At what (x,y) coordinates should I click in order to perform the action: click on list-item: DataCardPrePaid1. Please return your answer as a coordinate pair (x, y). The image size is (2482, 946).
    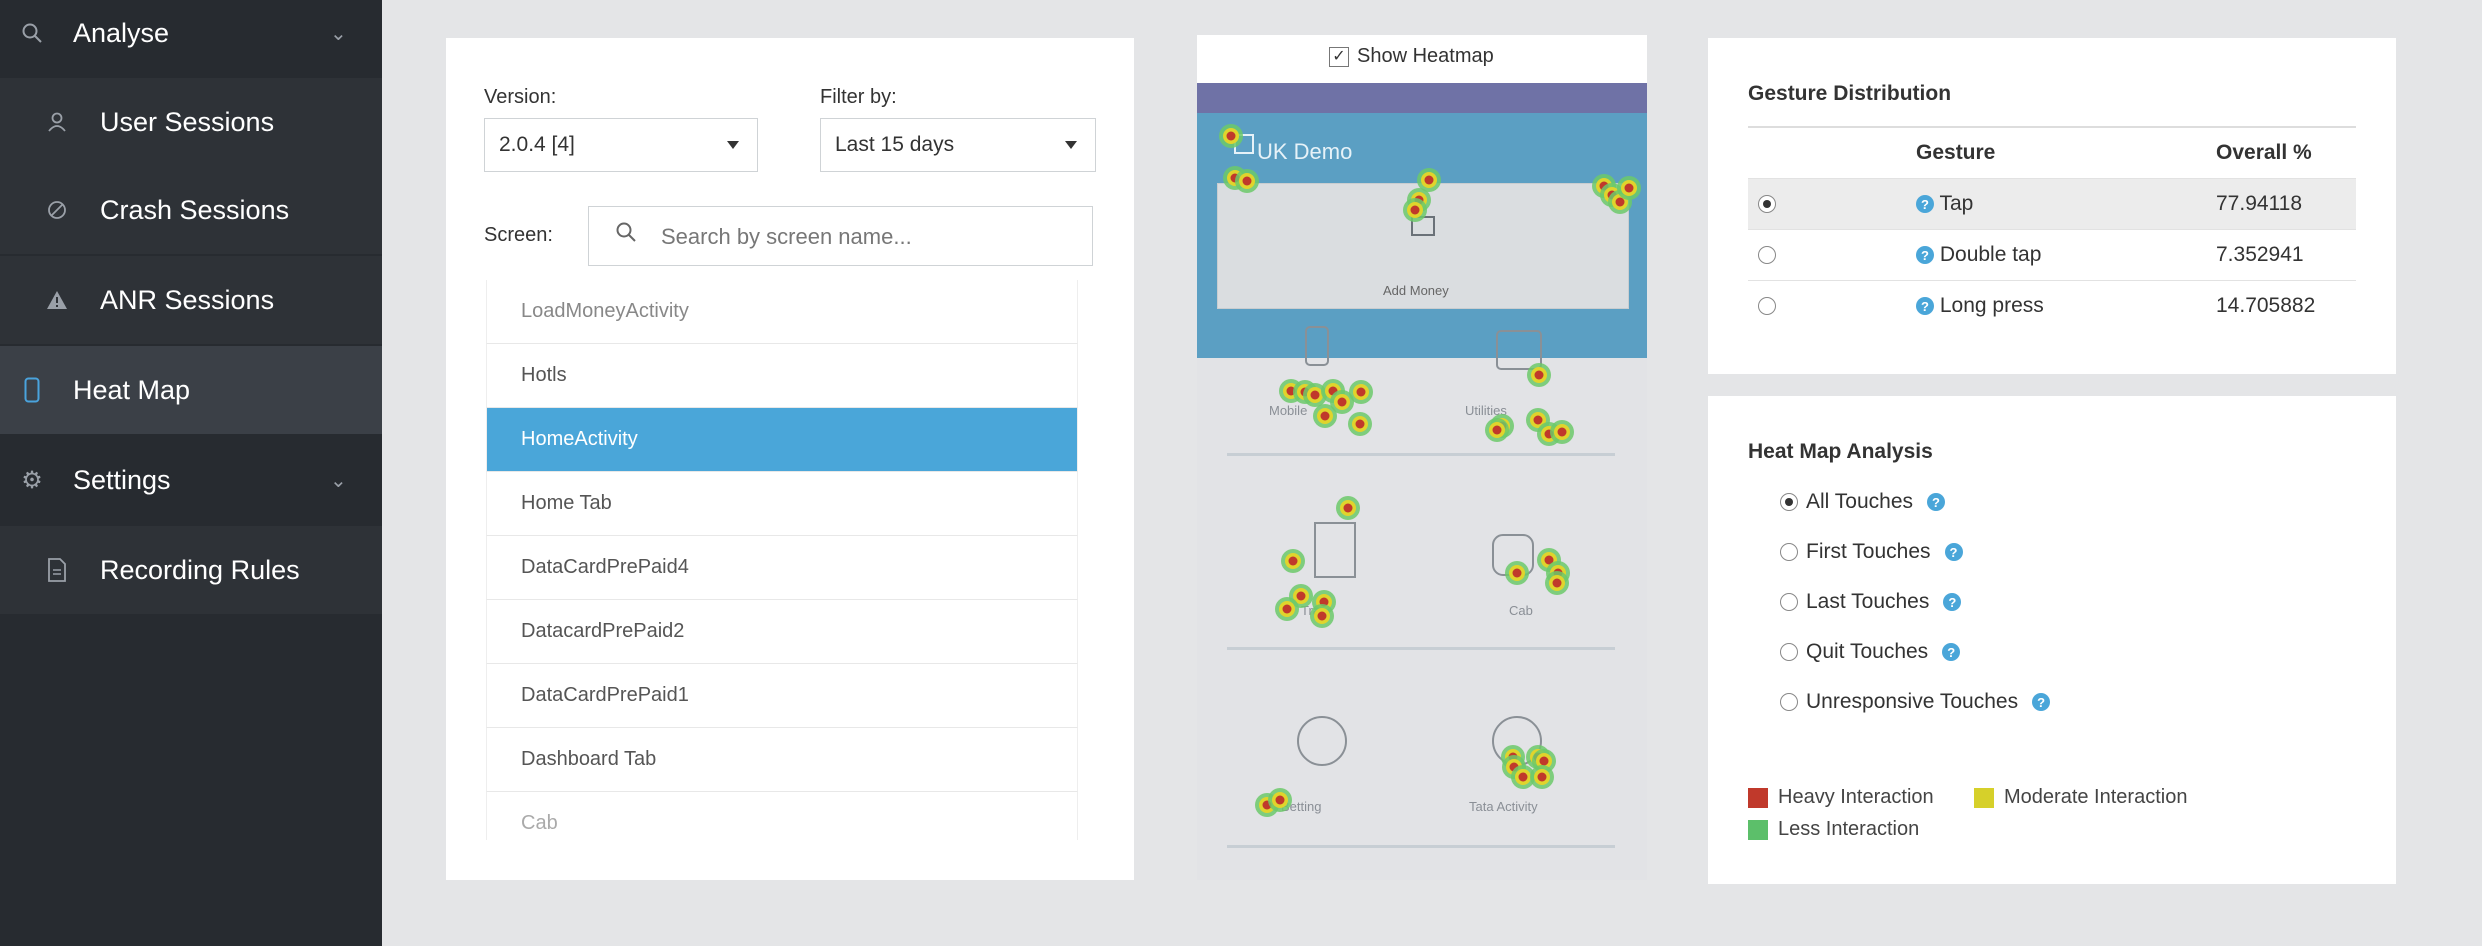
    Looking at the image, I should click on (782, 696).